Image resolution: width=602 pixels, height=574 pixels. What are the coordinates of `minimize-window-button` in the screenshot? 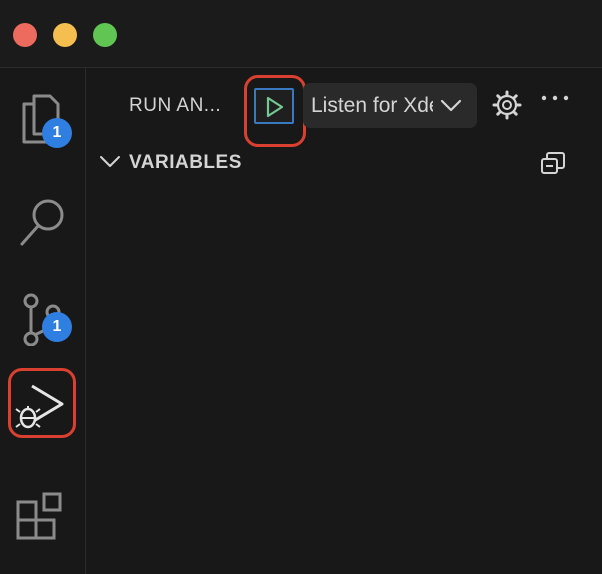 It's located at (65, 35).